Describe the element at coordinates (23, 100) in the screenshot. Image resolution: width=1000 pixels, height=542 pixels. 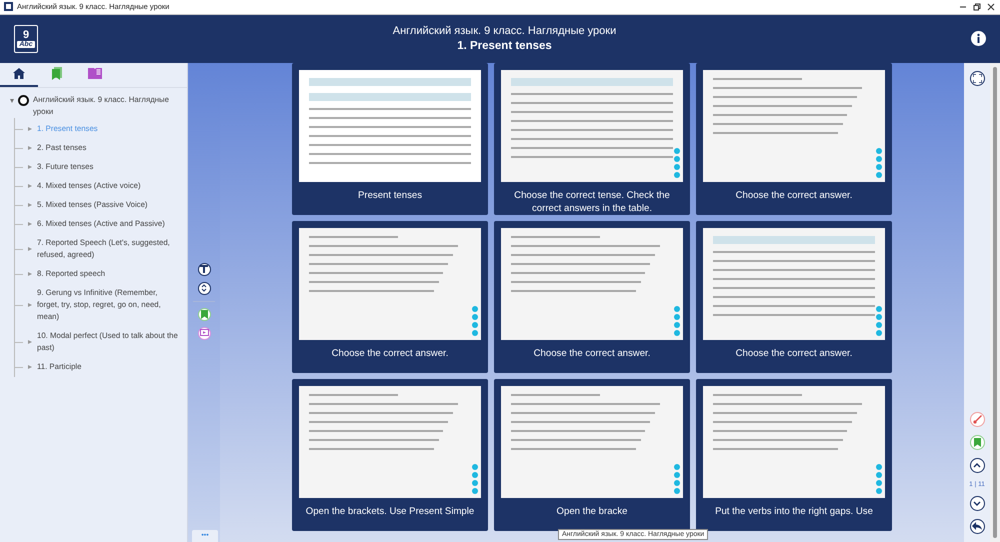
I see `course-icon` at that location.